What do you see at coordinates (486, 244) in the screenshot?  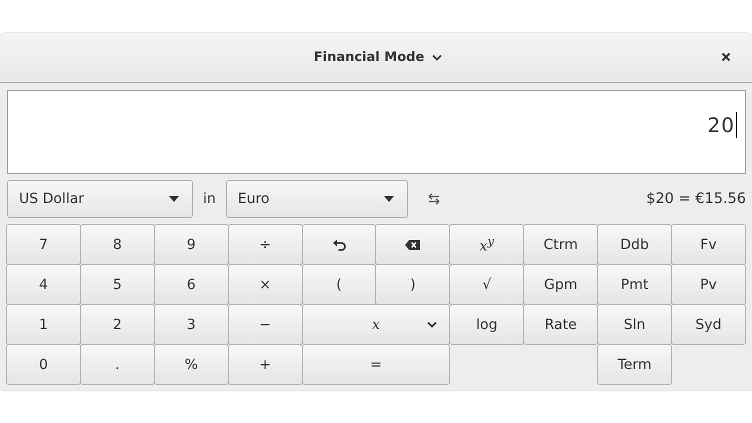 I see `calculator-key: x$^{y}$` at bounding box center [486, 244].